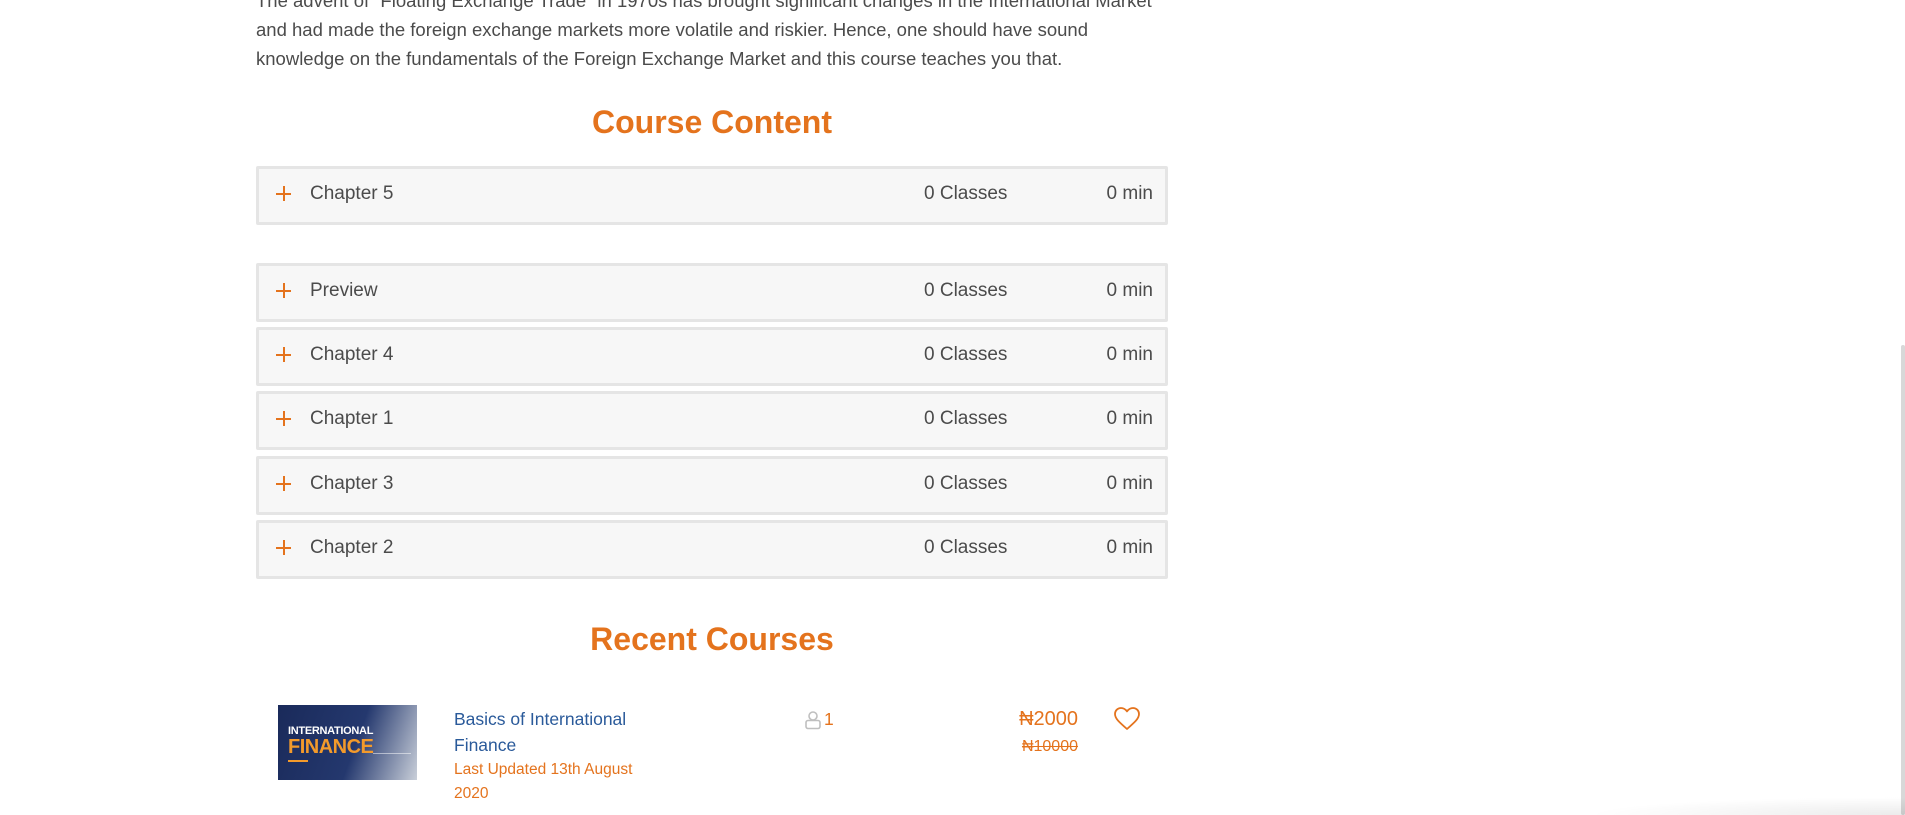 The width and height of the screenshot is (1905, 815). What do you see at coordinates (712, 356) in the screenshot?
I see `chapter-accordion-chapter-4: Chapter 4 0 Classes 0 min` at bounding box center [712, 356].